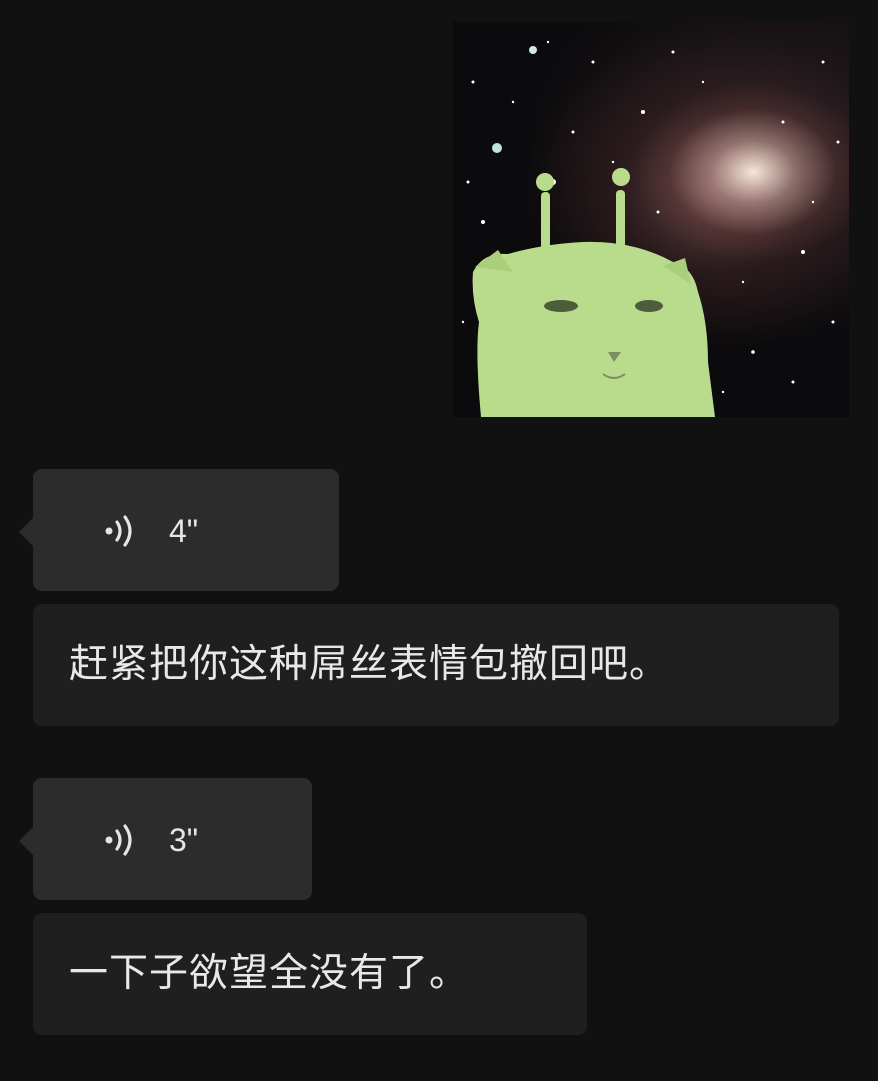 The image size is (878, 1081). Describe the element at coordinates (165, 839) in the screenshot. I see `voice-message-bubble: 3"` at that location.